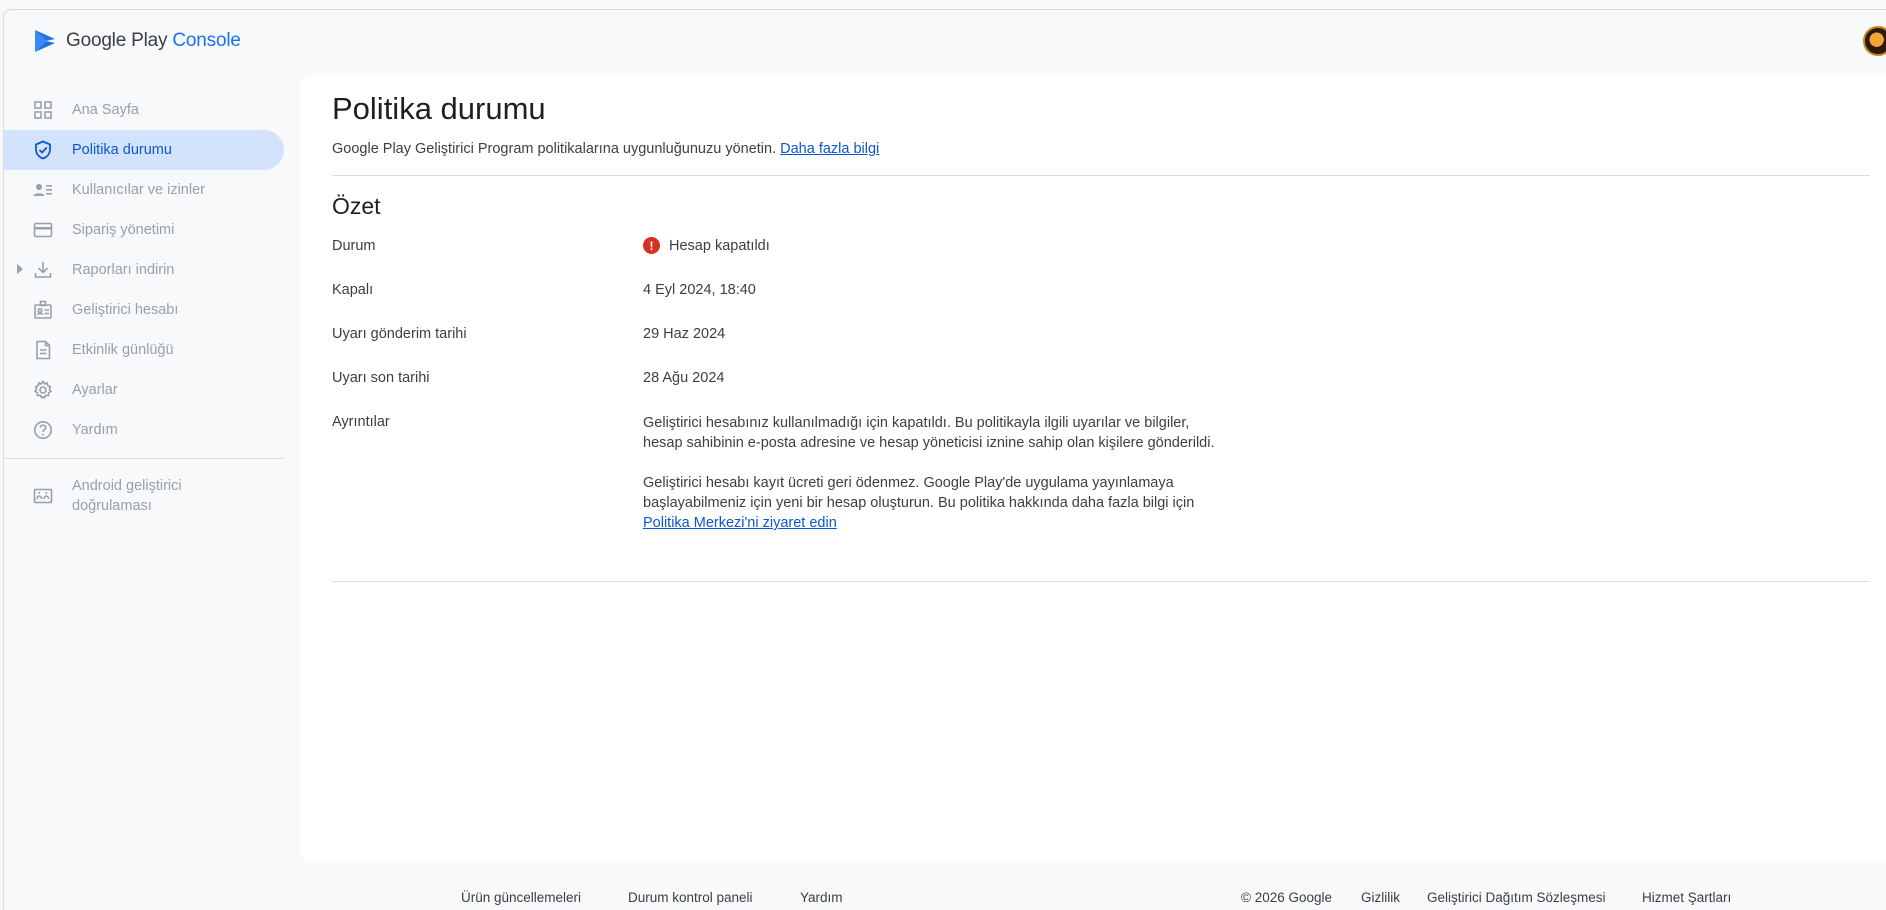 The width and height of the screenshot is (1886, 910). I want to click on dashboard-grid-icon, so click(43, 110).